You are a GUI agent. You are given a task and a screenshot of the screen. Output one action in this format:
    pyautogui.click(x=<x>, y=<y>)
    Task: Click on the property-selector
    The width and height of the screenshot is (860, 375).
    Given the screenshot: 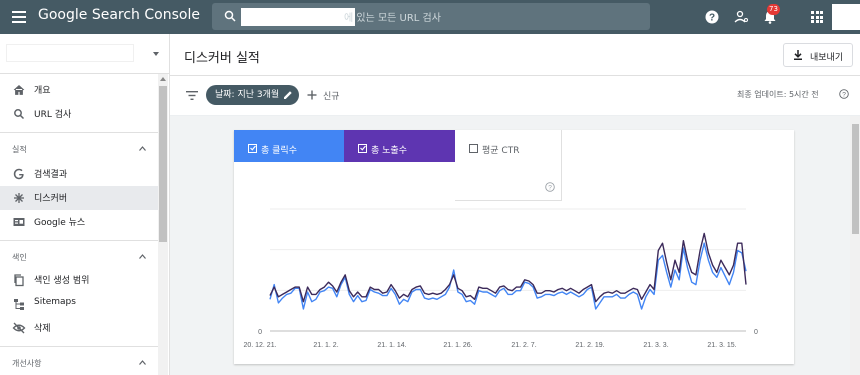 What is the action you would take?
    pyautogui.click(x=85, y=54)
    